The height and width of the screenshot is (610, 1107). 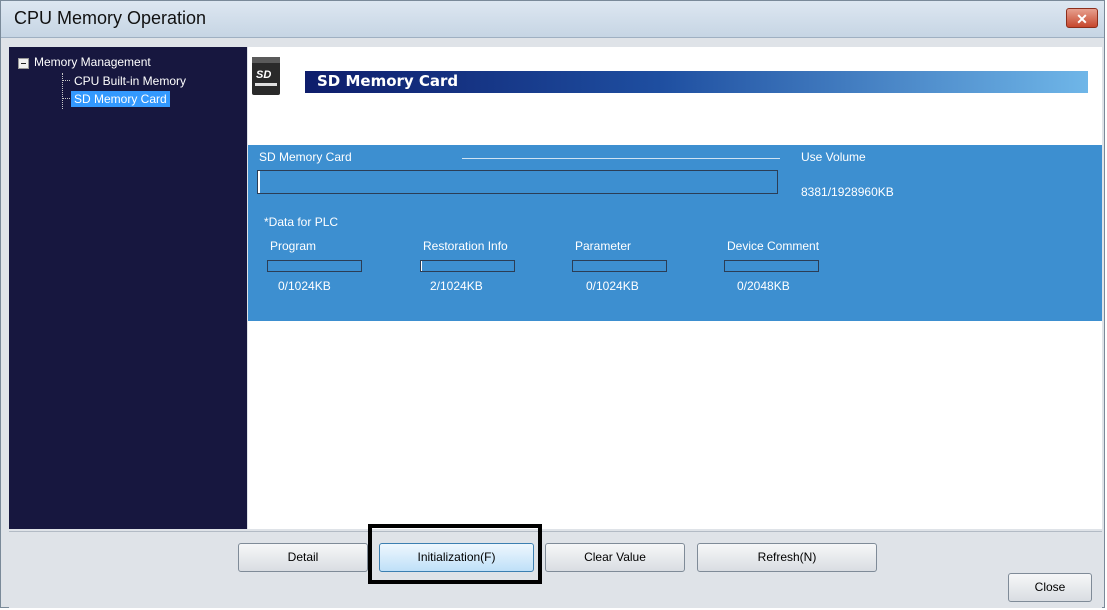 I want to click on parameter-label: Parameter, so click(x=603, y=246).